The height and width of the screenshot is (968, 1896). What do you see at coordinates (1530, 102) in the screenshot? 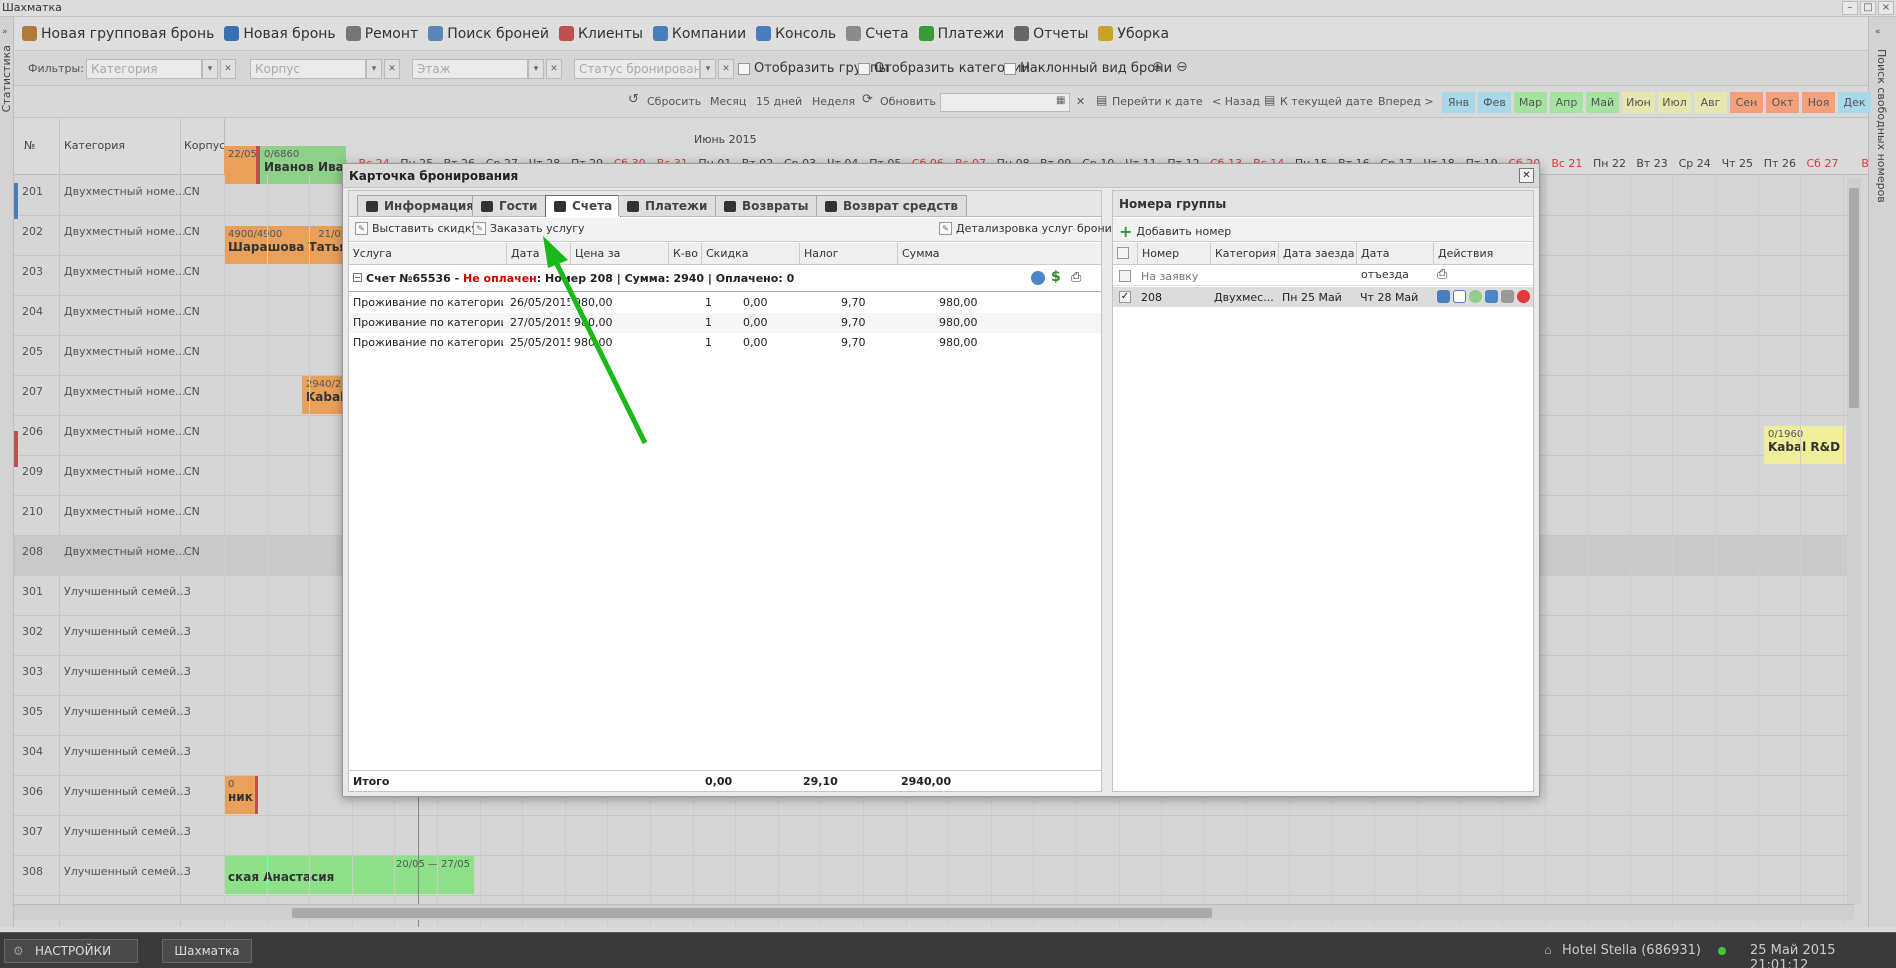
I see `month-button: Мар` at bounding box center [1530, 102].